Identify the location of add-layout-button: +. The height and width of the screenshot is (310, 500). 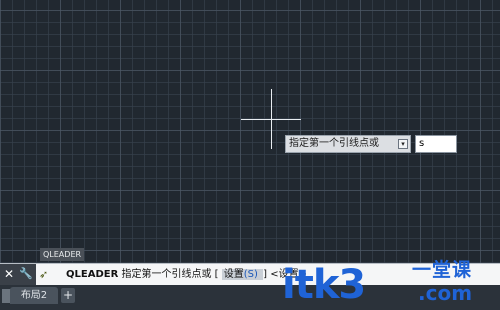
(68, 295).